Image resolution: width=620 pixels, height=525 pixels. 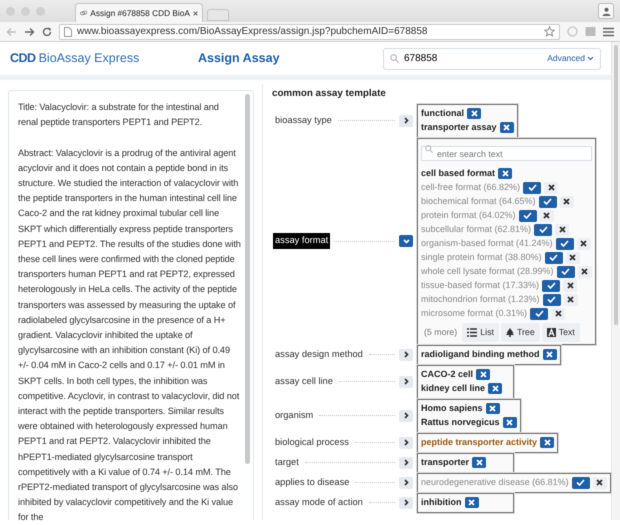 What do you see at coordinates (549, 31) in the screenshot?
I see `star-icon` at bounding box center [549, 31].